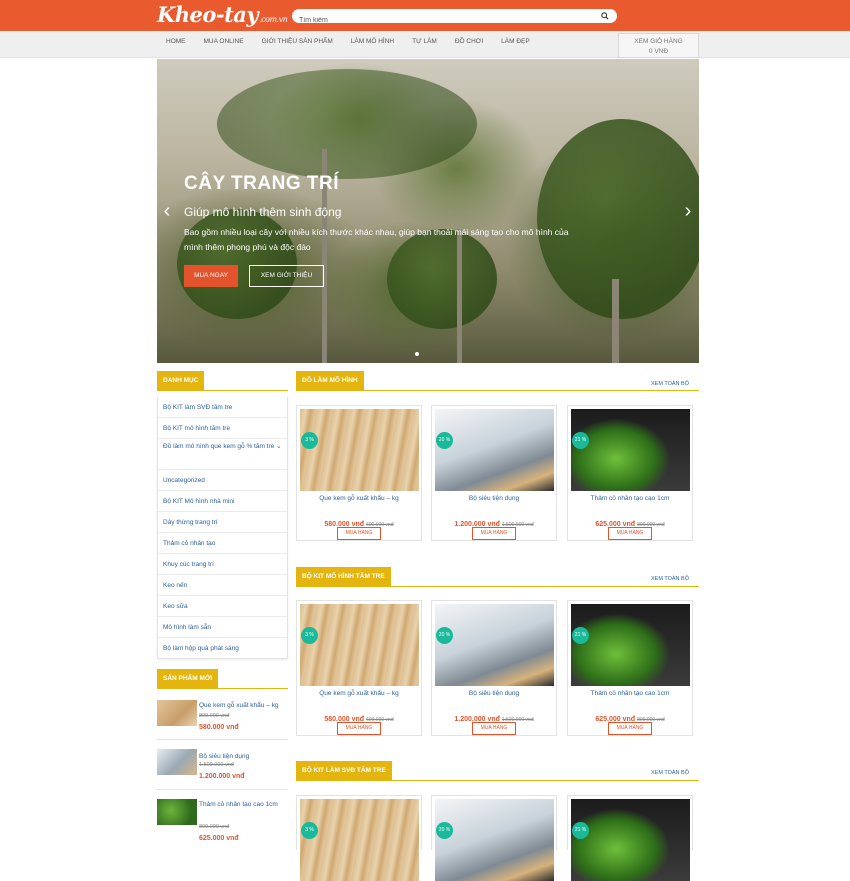  What do you see at coordinates (222, 564) in the screenshot?
I see `category-item: Khuy cúc trang trí` at bounding box center [222, 564].